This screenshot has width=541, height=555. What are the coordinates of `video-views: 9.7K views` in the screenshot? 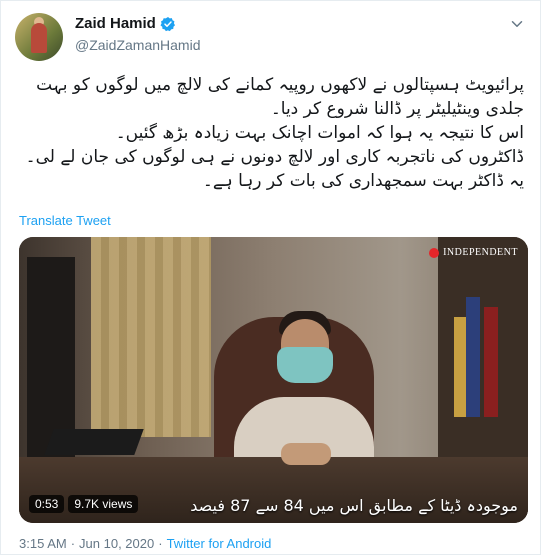 It's located at (103, 504).